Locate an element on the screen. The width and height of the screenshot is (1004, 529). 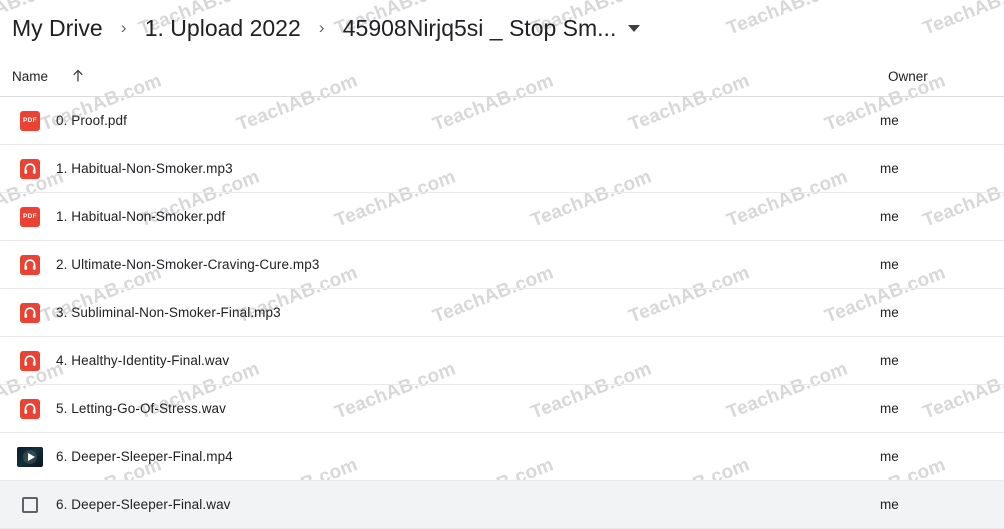
file-row: 3. Subliminal-Non-Smoker-Final.mp3 me is located at coordinates (502, 313).